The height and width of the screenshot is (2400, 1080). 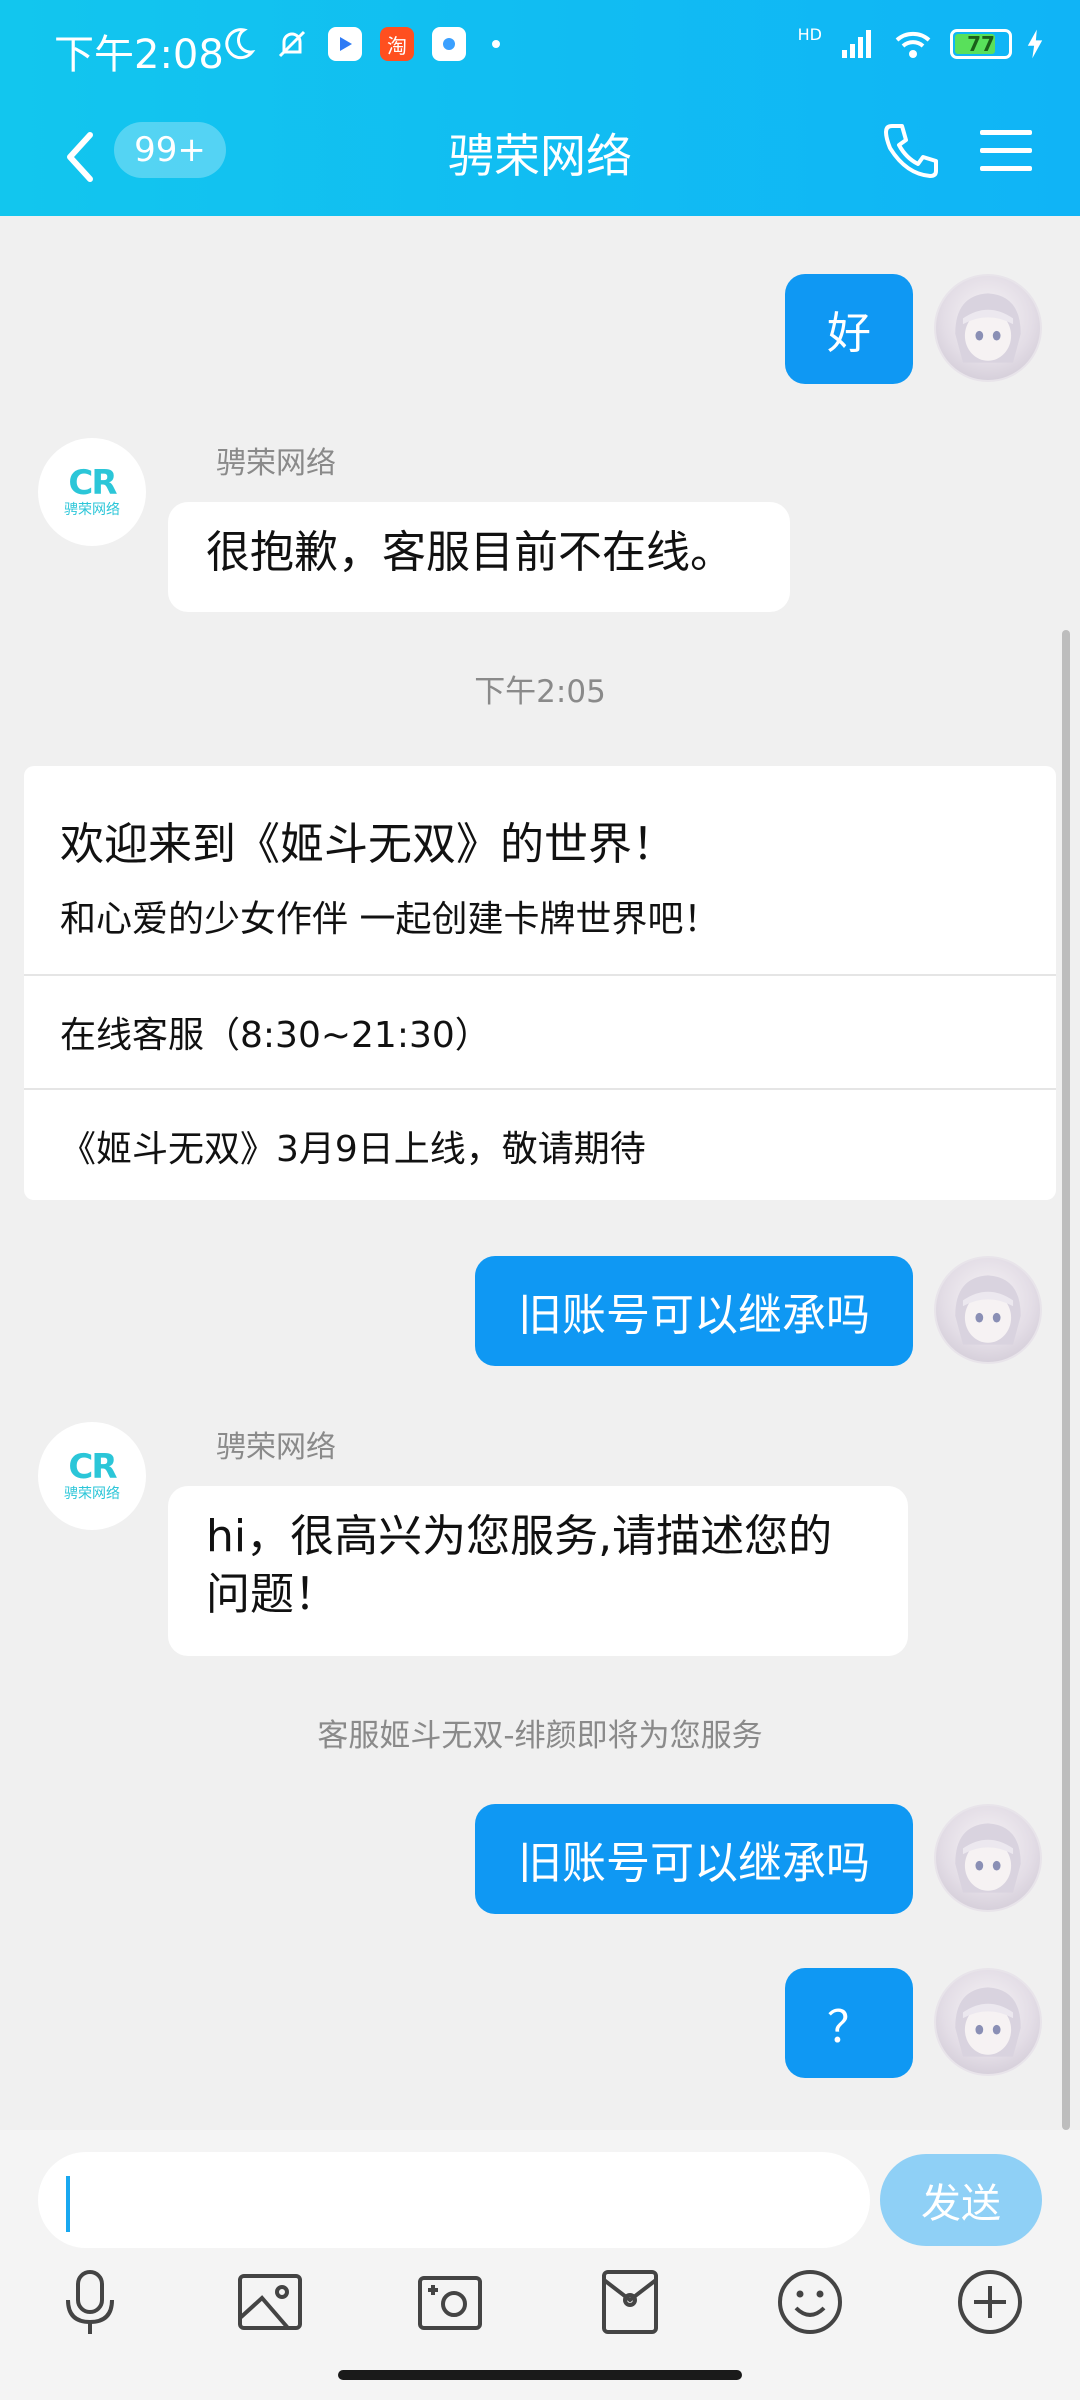 I want to click on status-notification-icons: 淘, so click(x=360, y=44).